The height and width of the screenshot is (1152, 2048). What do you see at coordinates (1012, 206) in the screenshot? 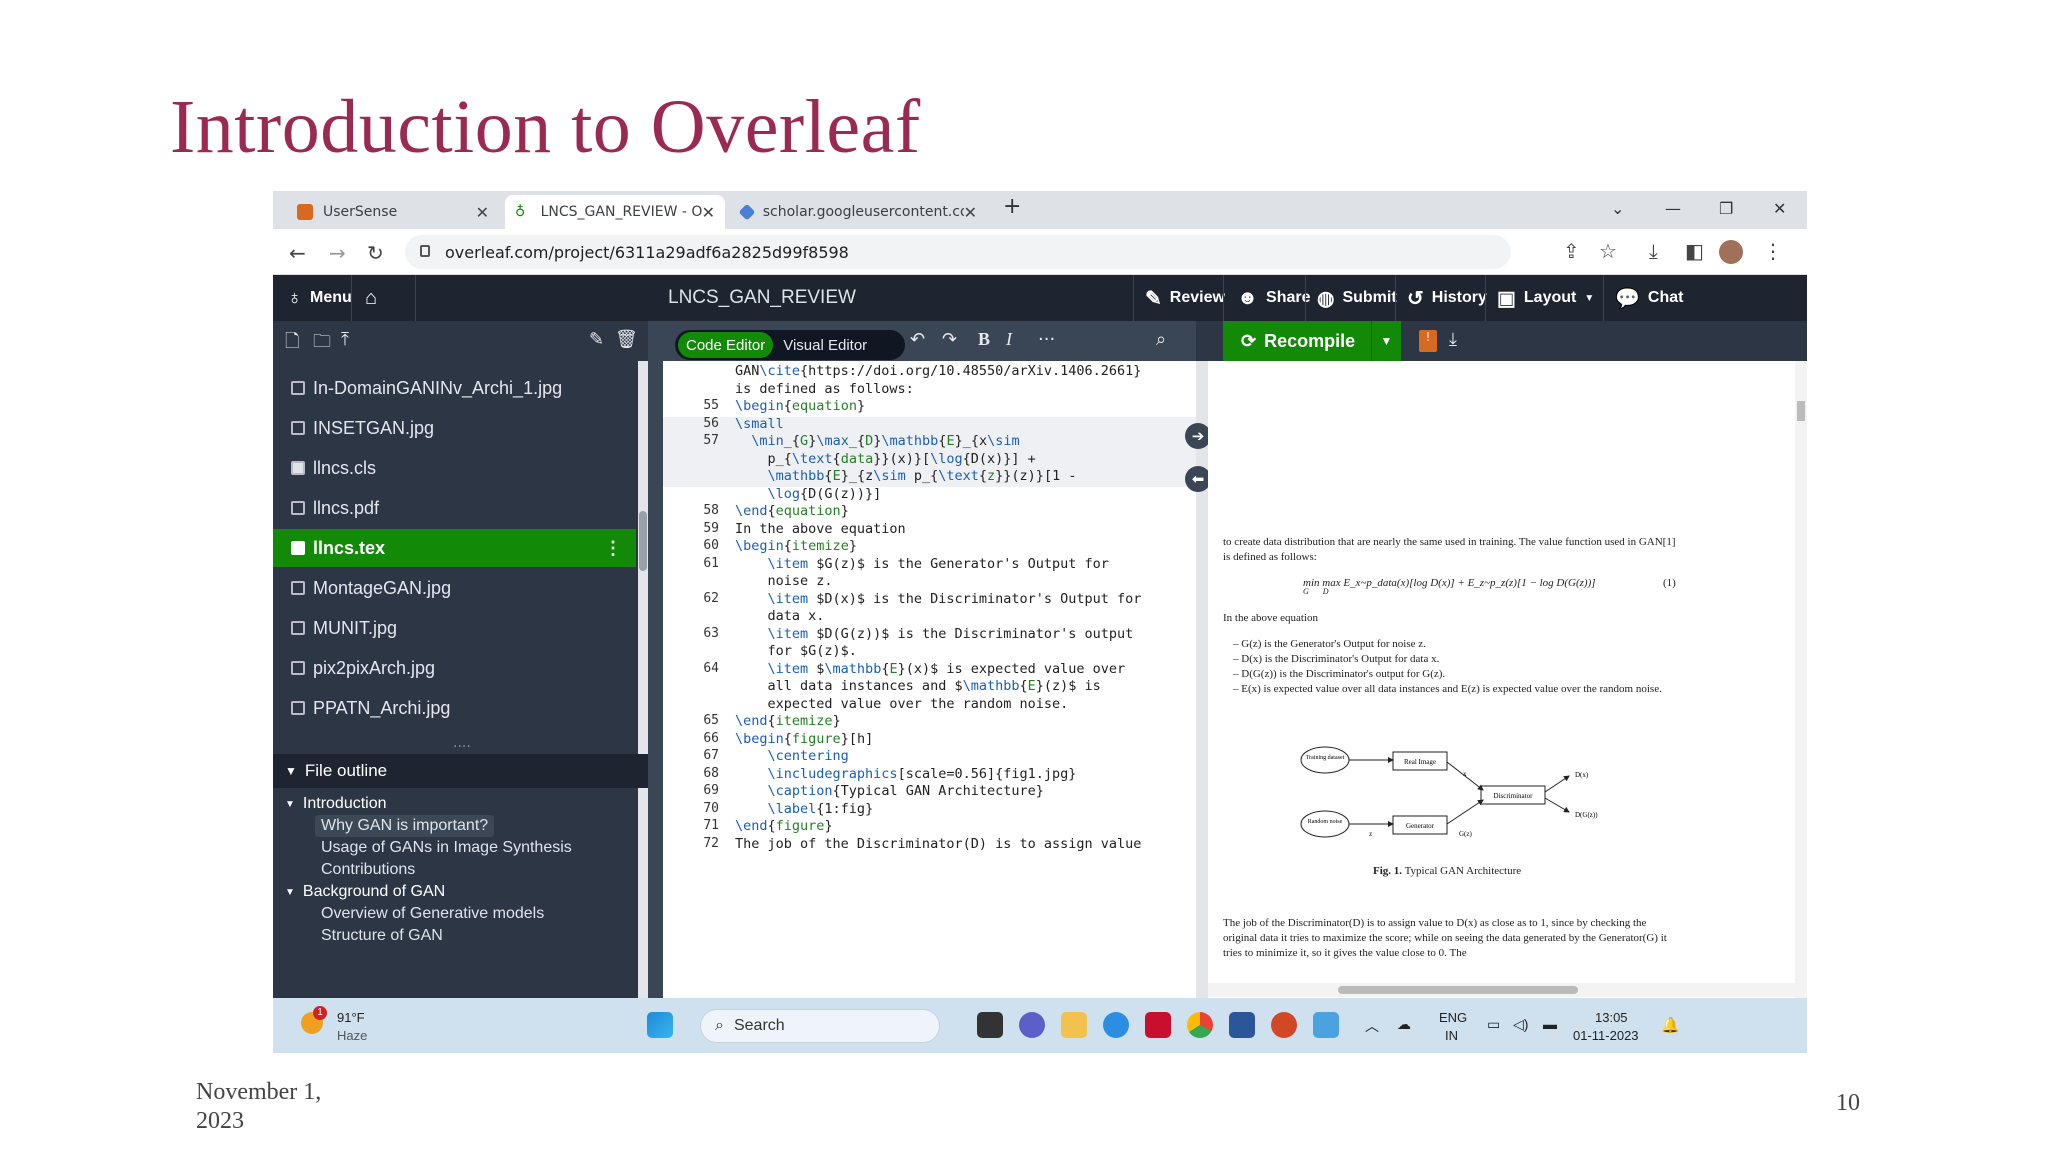
I see `new-tab-button: +` at bounding box center [1012, 206].